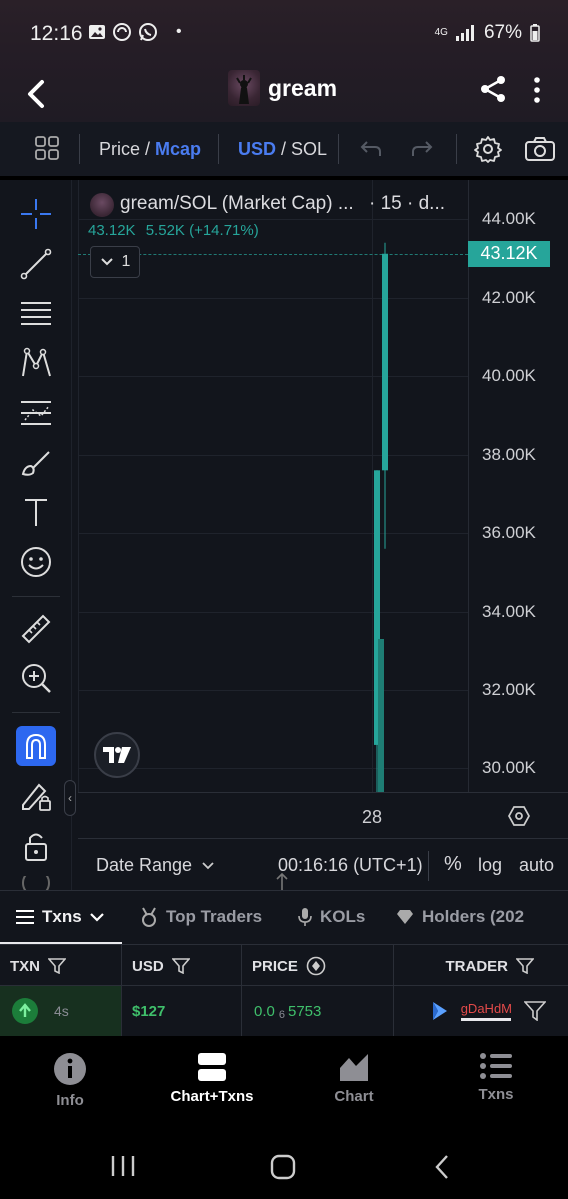  I want to click on sol-option: SOL, so click(309, 149).